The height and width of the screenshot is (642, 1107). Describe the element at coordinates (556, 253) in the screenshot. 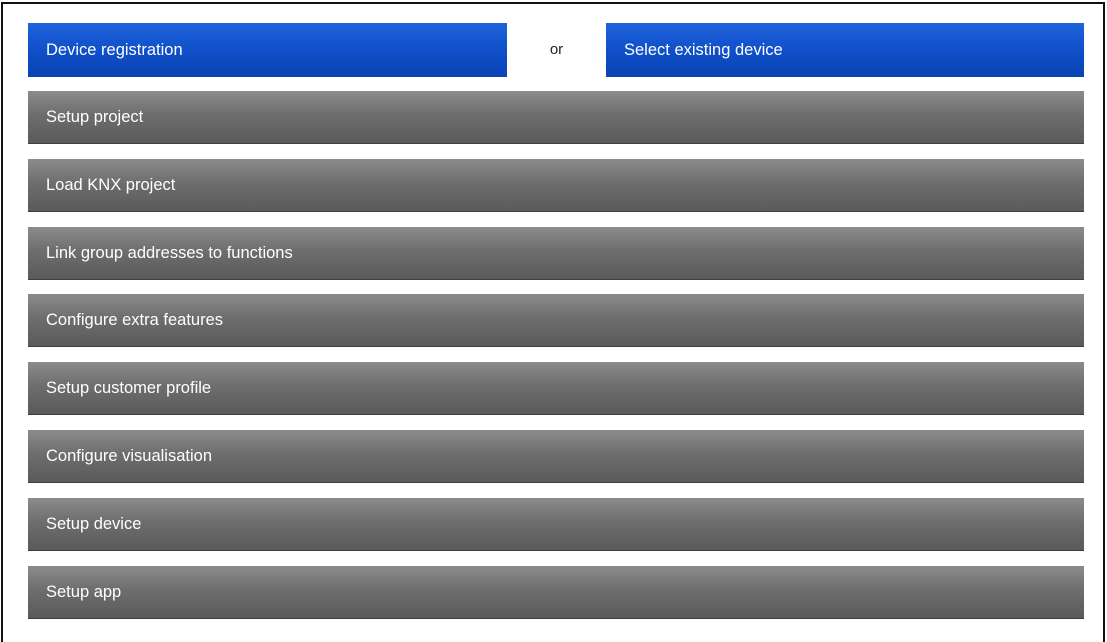

I see `step-link-group-addresses: Link group addresses to functions` at that location.